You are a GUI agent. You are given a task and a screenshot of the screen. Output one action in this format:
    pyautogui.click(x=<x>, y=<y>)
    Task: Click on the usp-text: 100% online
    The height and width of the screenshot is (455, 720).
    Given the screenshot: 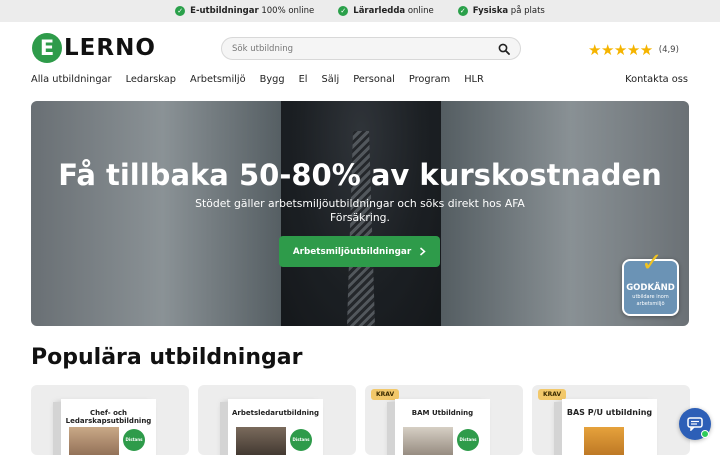 What is the action you would take?
    pyautogui.click(x=288, y=11)
    